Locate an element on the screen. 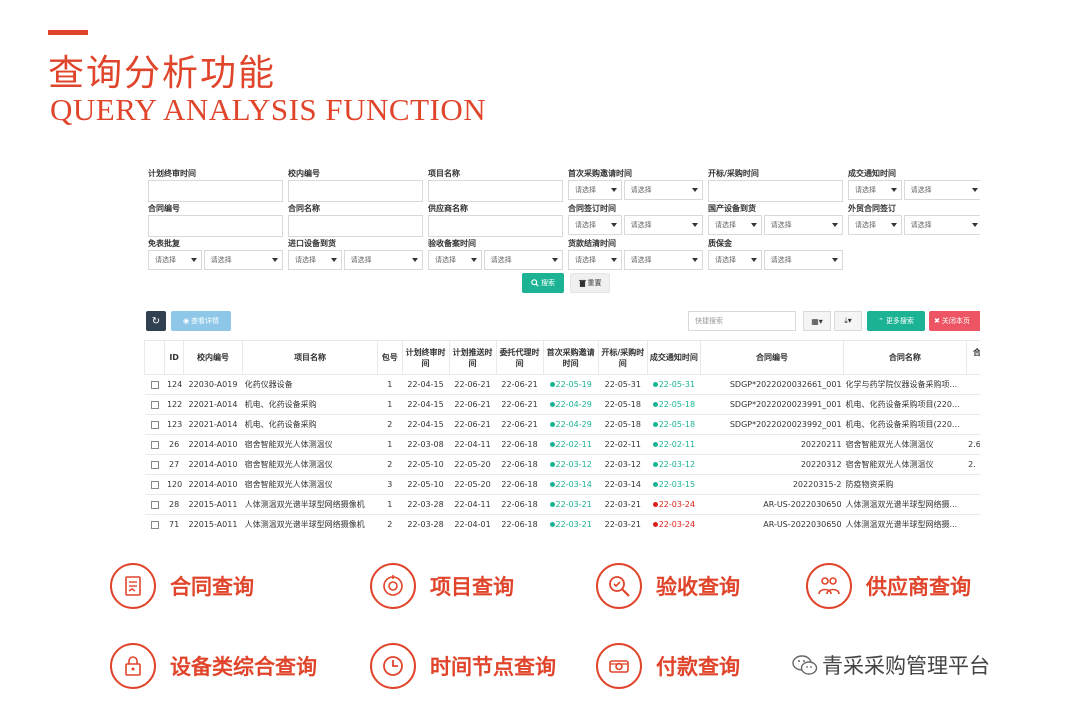 Image resolution: width=1080 pixels, height=717 pixels. feature-item: 合同查询 is located at coordinates (182, 586).